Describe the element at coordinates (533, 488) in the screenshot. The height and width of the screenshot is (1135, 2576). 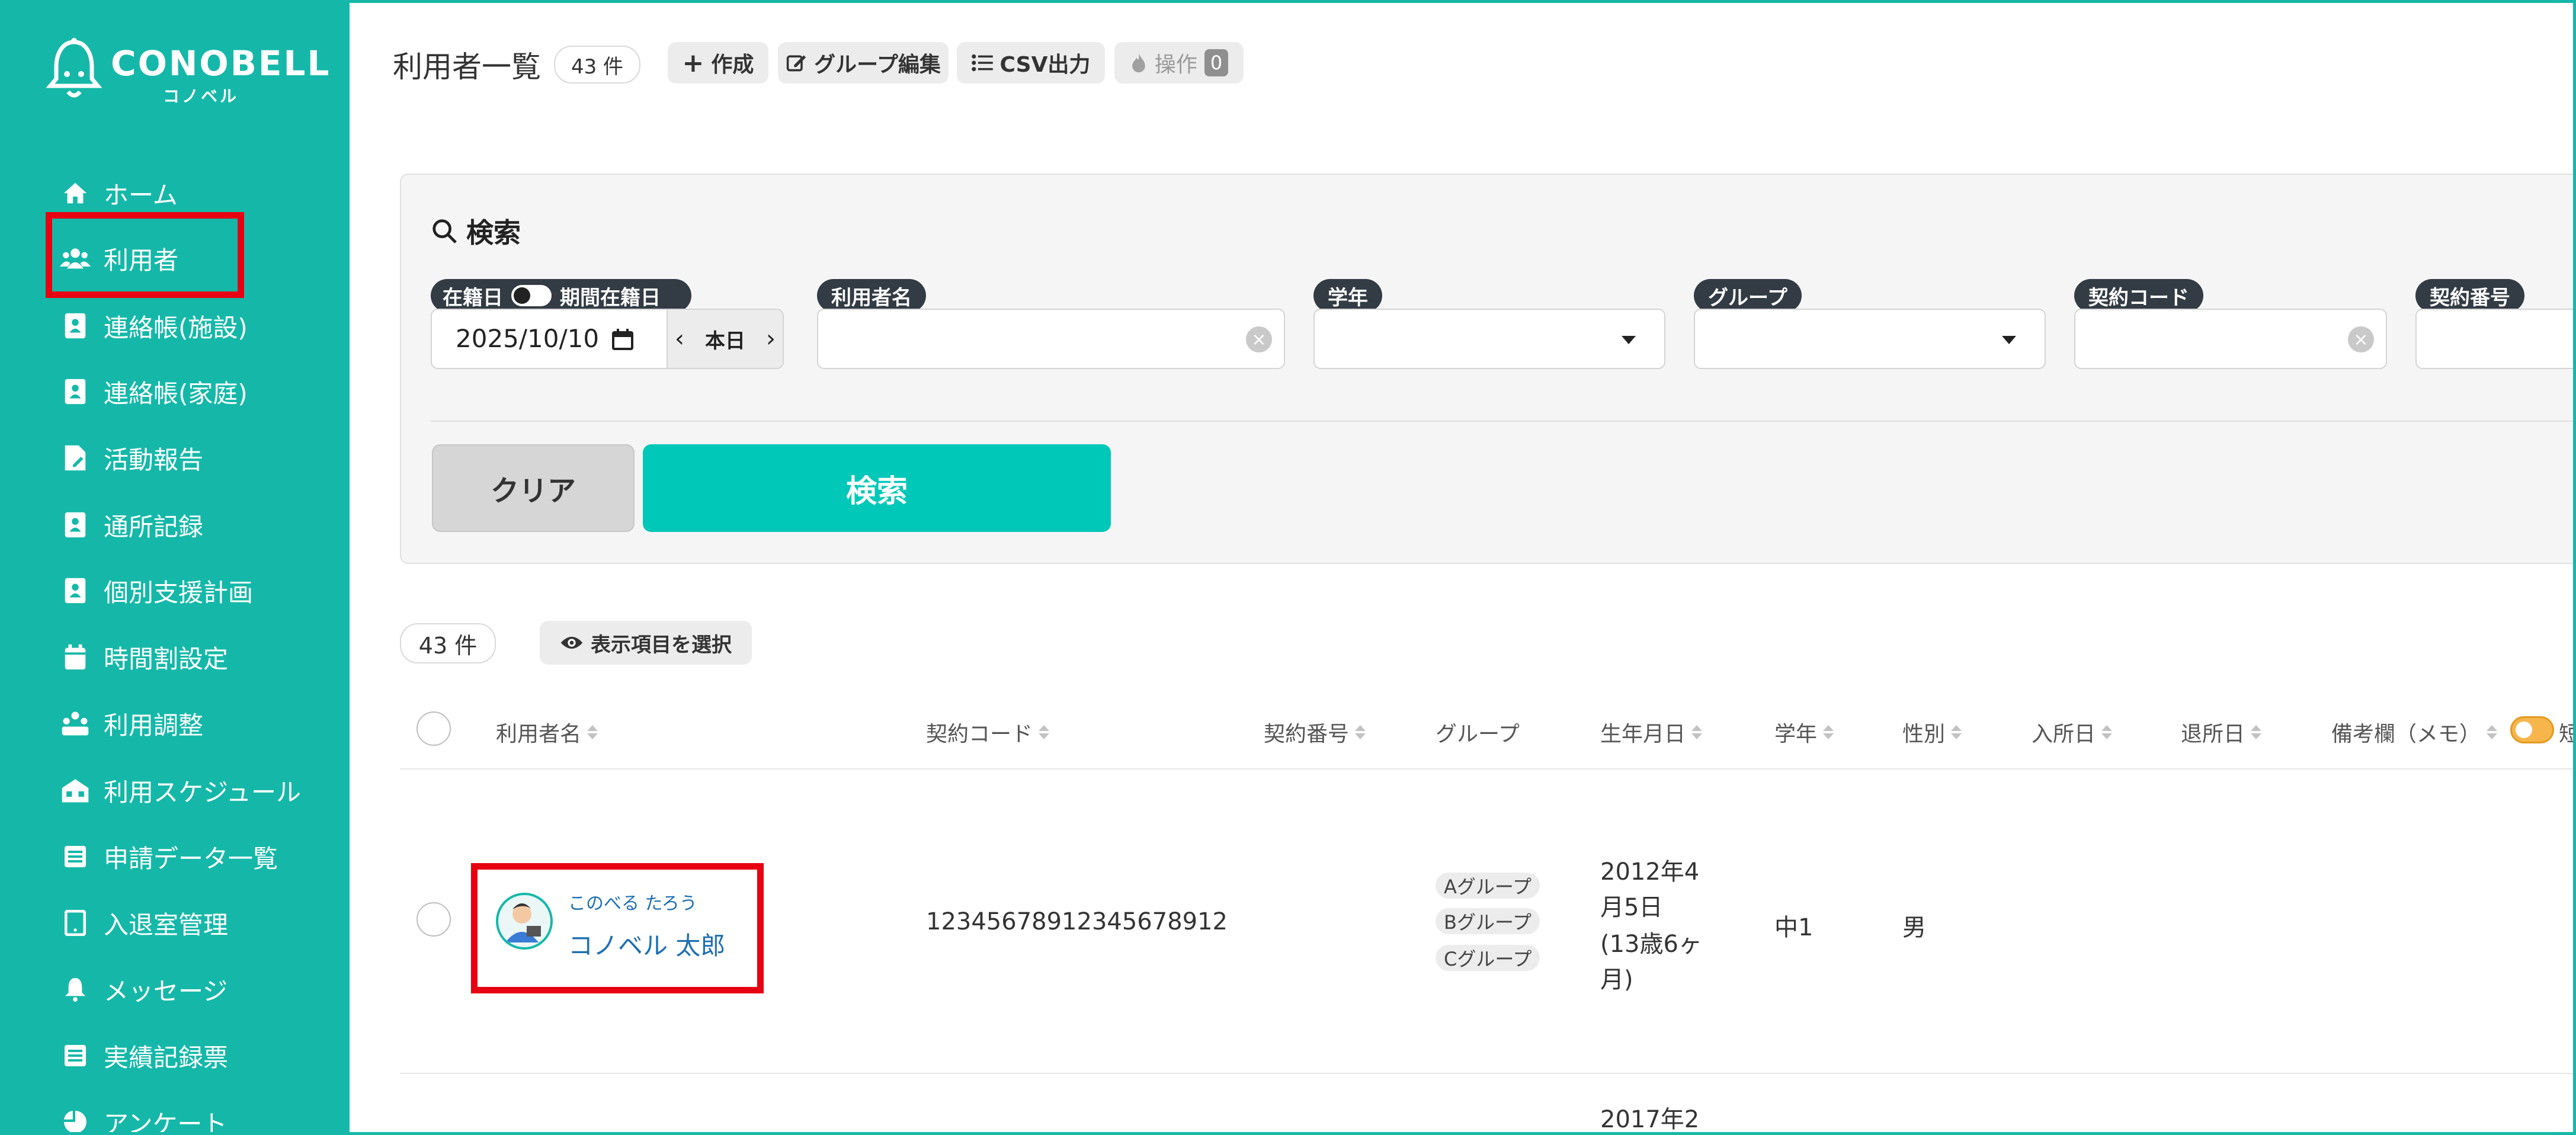
I see `clear-button: クリア` at that location.